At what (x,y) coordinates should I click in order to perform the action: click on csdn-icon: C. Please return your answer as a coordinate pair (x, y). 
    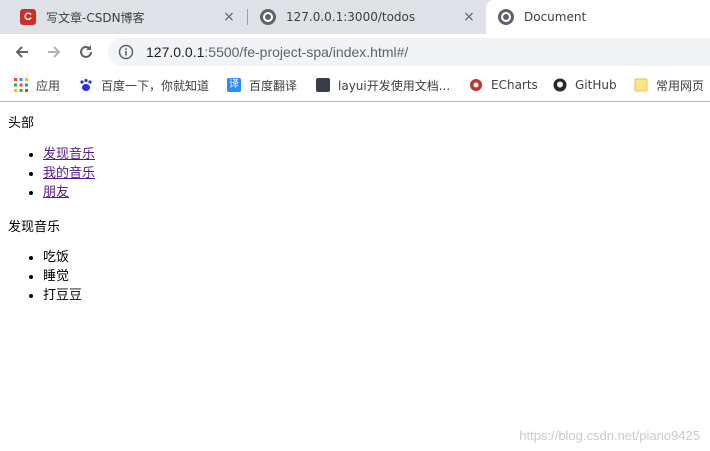
    Looking at the image, I should click on (28, 17).